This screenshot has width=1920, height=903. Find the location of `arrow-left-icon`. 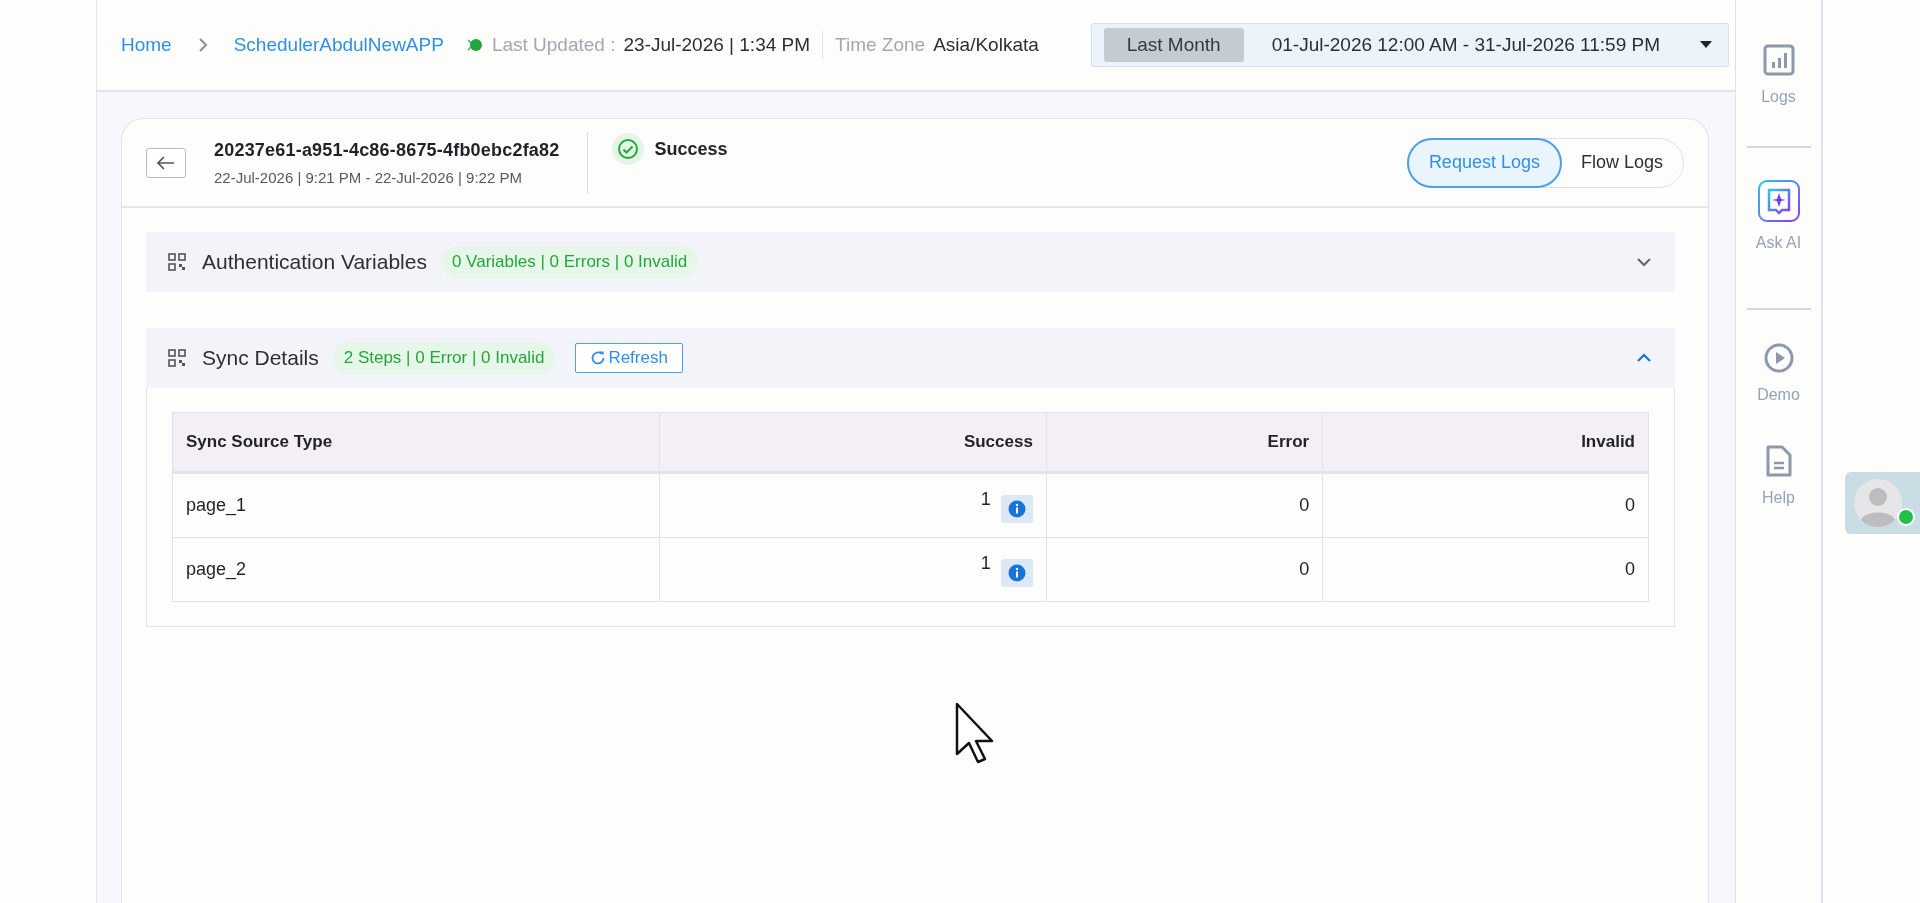

arrow-left-icon is located at coordinates (166, 162).